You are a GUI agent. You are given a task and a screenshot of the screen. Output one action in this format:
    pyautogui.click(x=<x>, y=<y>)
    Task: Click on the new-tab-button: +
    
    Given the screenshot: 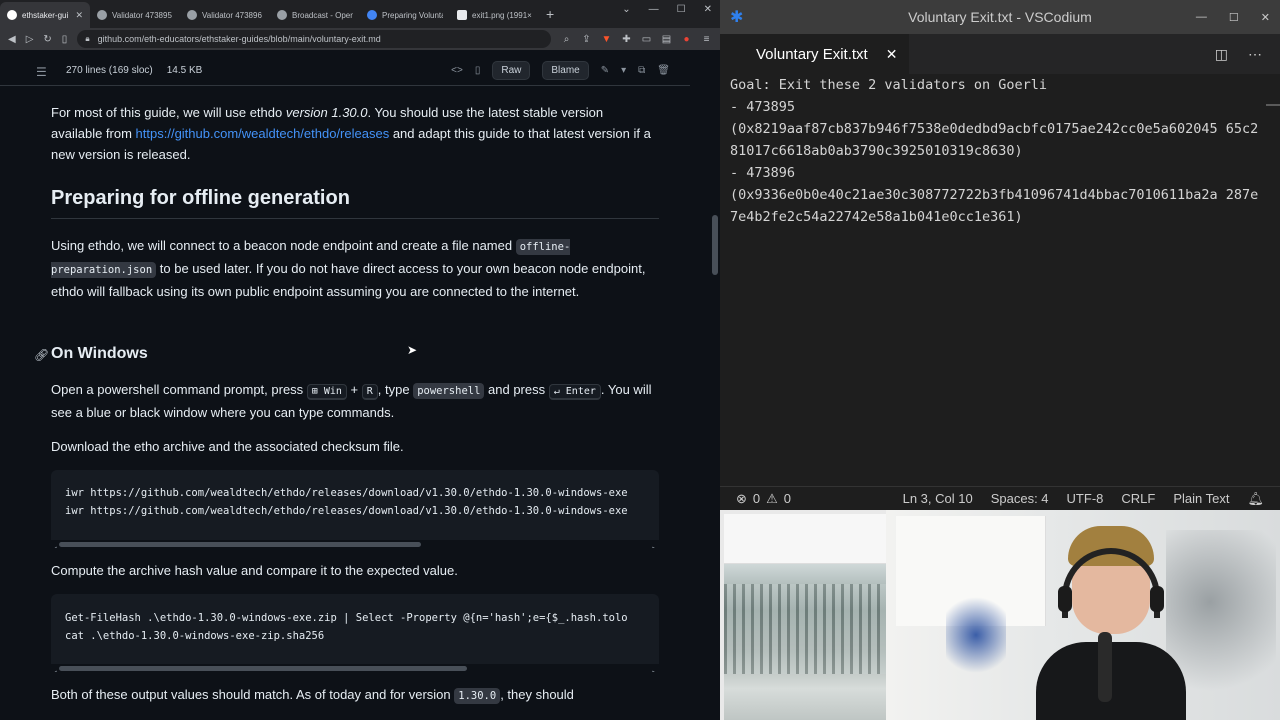 What is the action you would take?
    pyautogui.click(x=550, y=15)
    